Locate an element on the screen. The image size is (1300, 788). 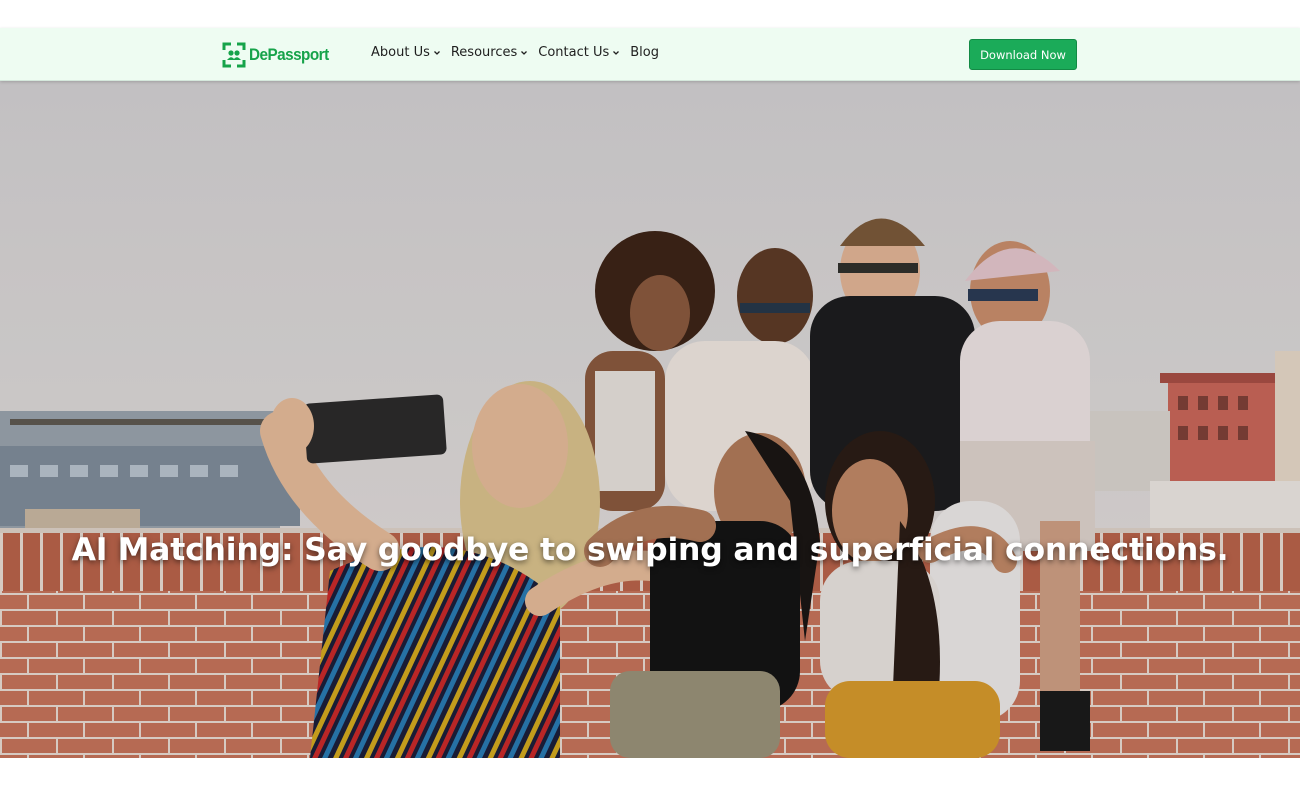
nav-item-about-us: About Us is located at coordinates (406, 52).